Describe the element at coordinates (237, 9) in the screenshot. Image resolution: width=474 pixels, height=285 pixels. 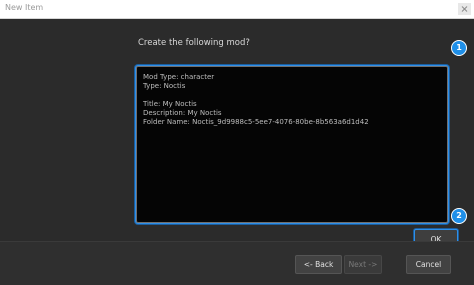
I see `title-bar: New Item` at that location.